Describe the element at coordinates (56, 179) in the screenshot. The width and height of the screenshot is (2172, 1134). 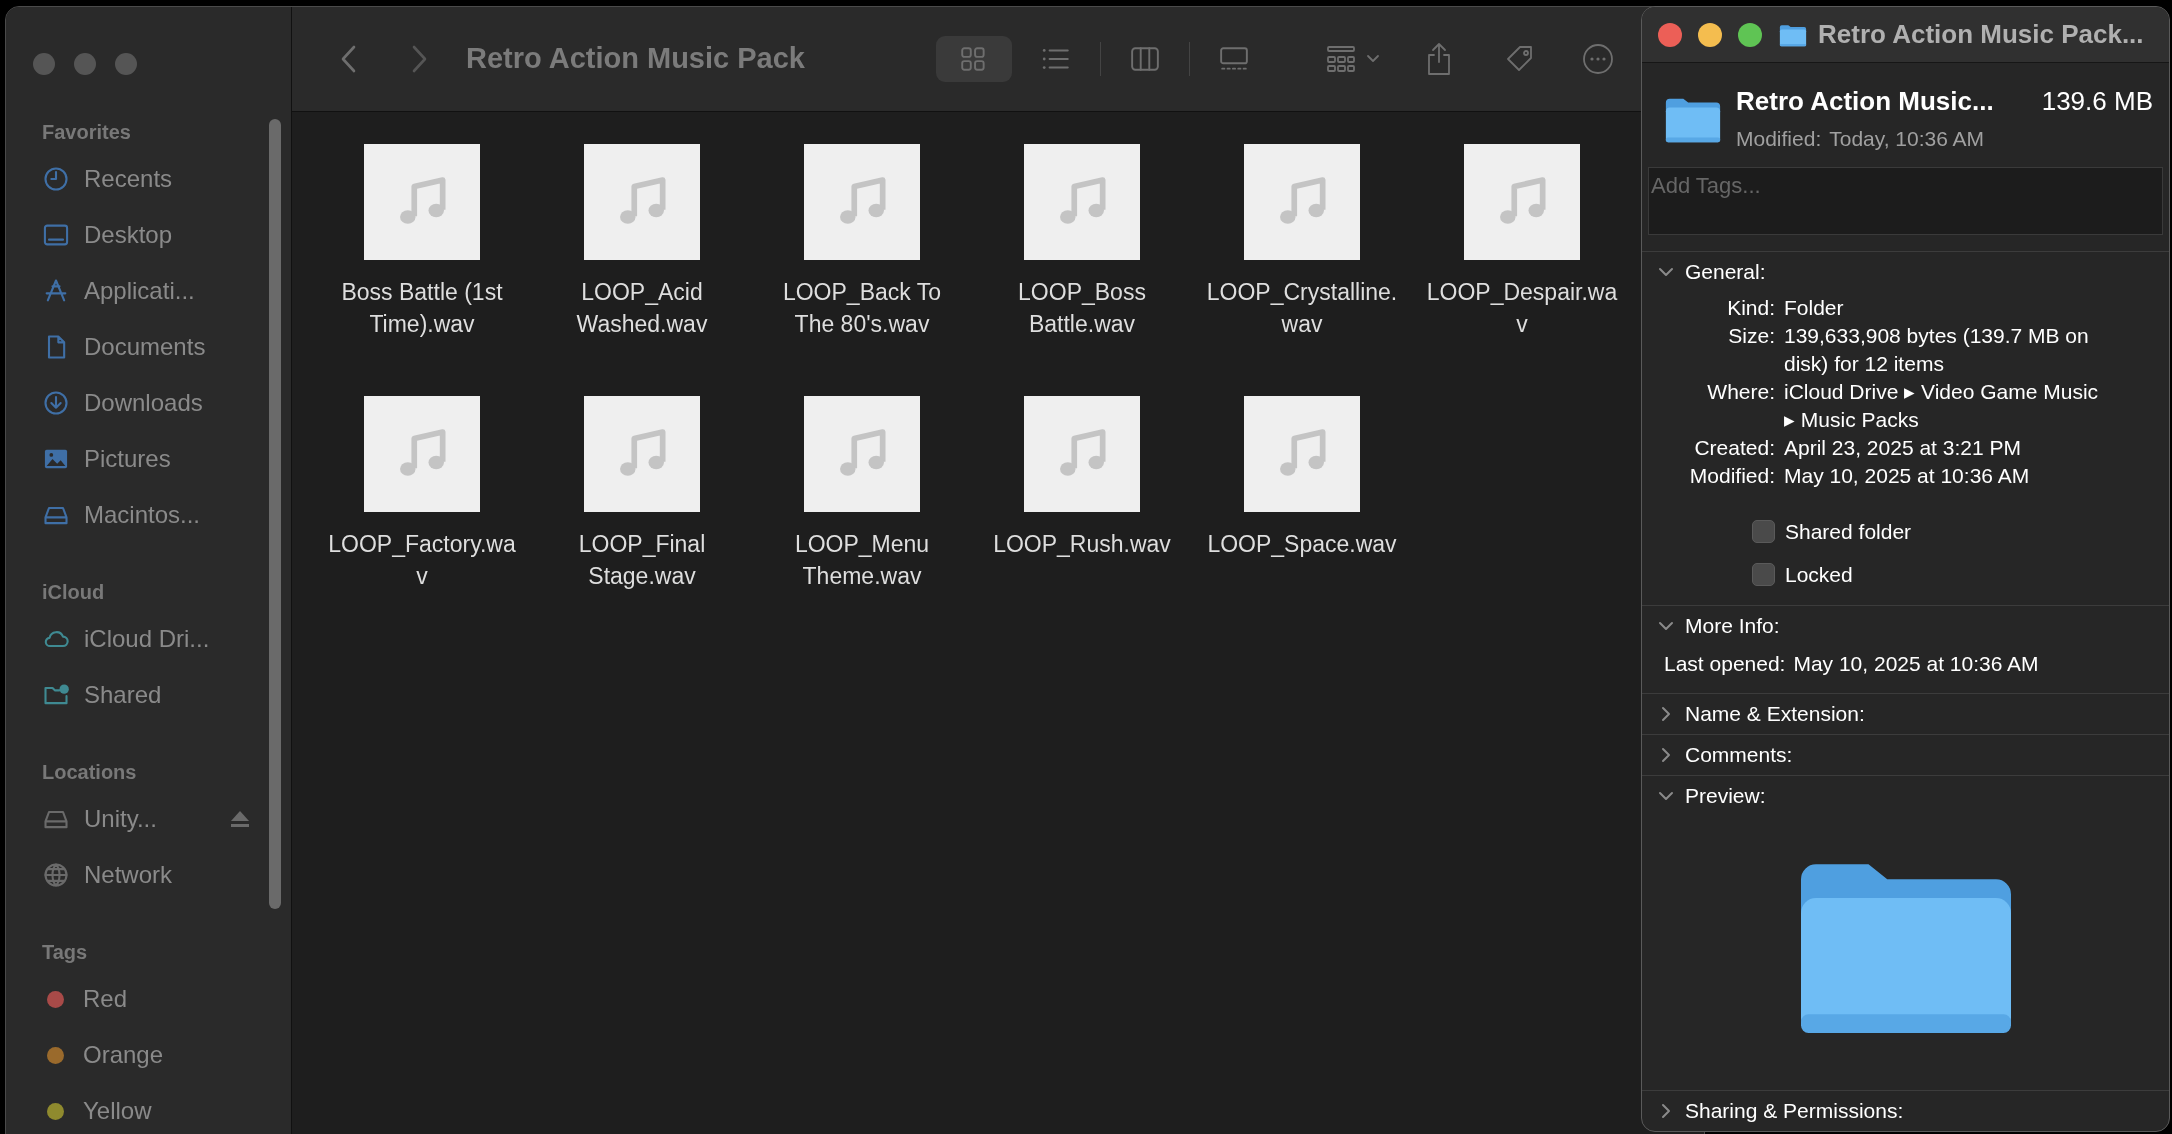
I see `clock-icon` at that location.